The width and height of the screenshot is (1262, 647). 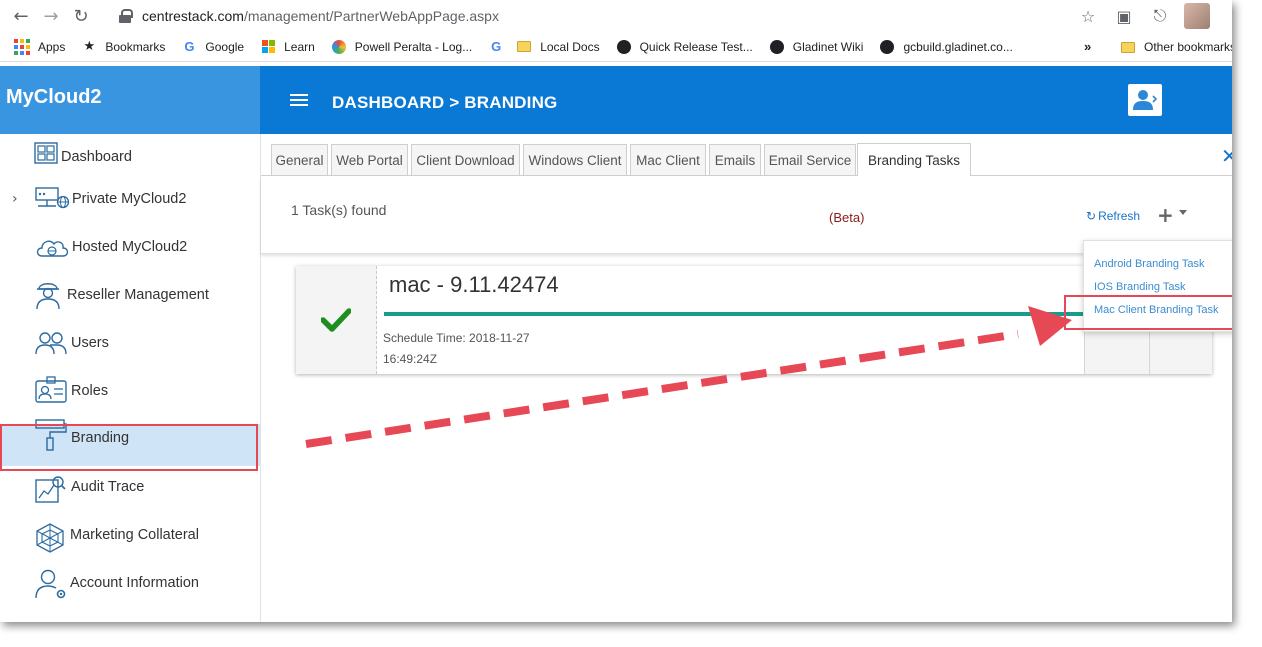 I want to click on sidebar-item-reseller-management: Reseller Management, so click(x=130, y=295).